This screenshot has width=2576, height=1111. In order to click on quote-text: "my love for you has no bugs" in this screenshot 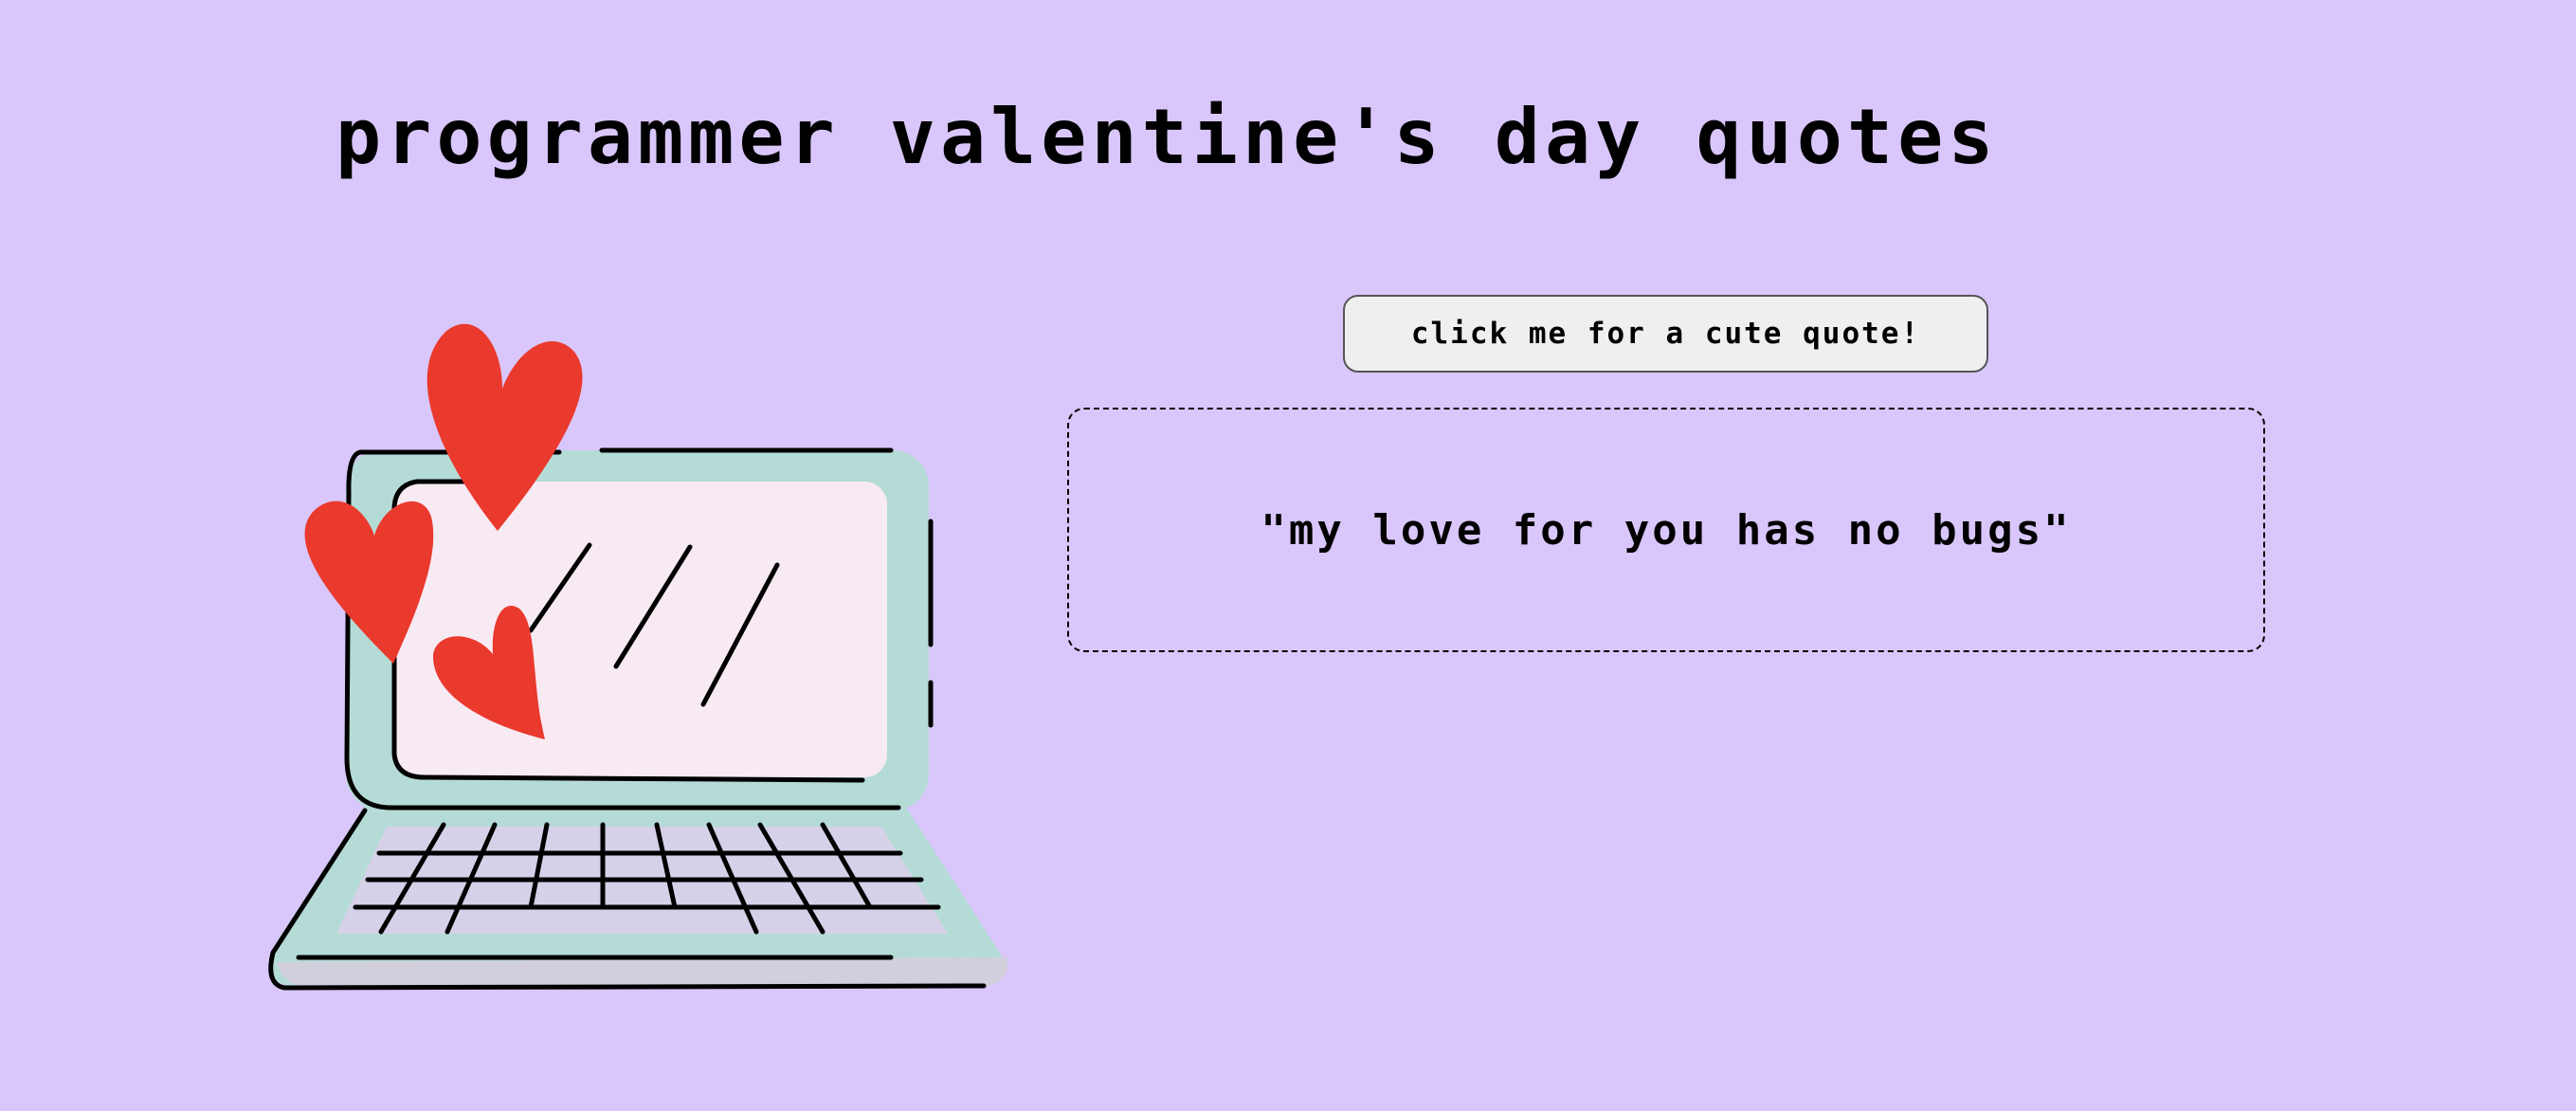, I will do `click(1666, 530)`.